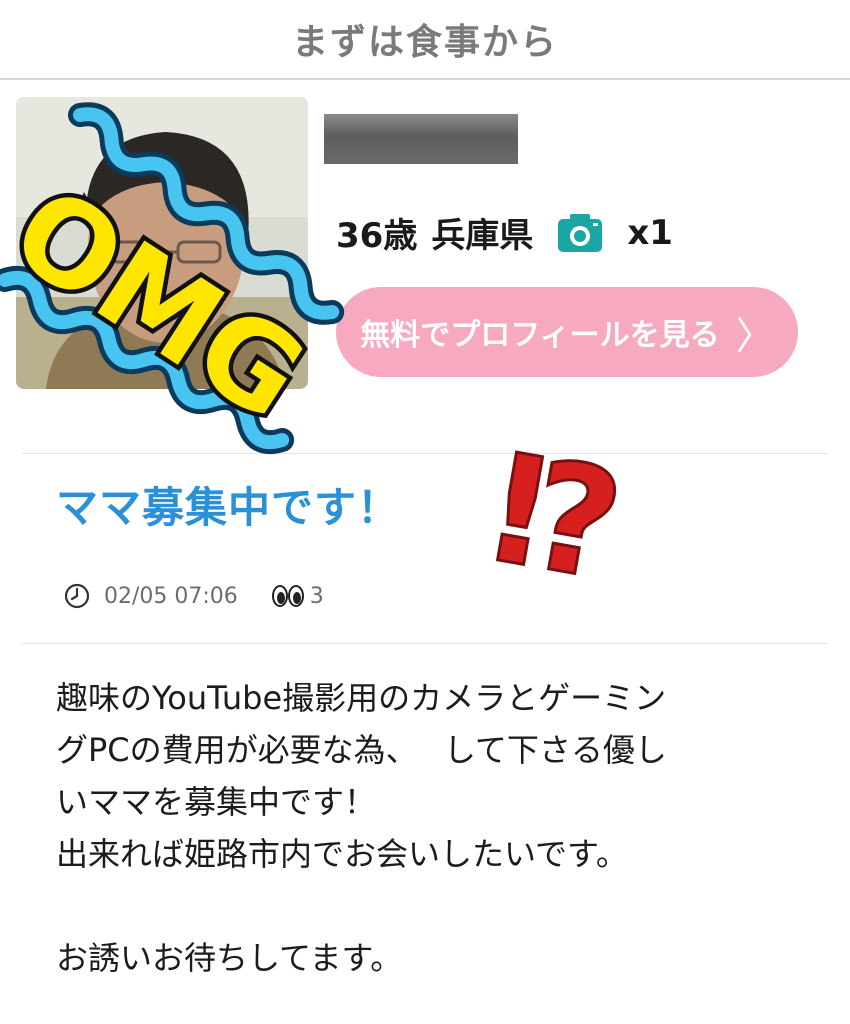  I want to click on body-line: グPCの費用が必要な為、 して下さる優し, so click(361, 750).